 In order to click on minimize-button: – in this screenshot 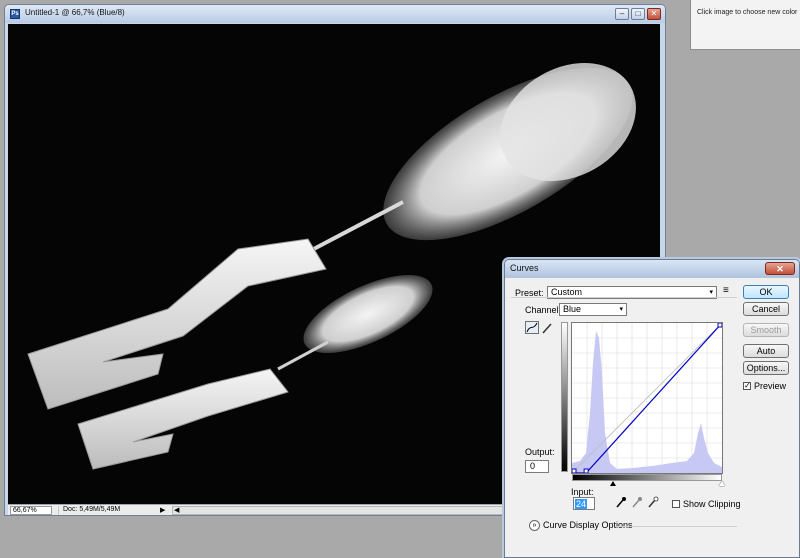, I will do `click(622, 14)`.